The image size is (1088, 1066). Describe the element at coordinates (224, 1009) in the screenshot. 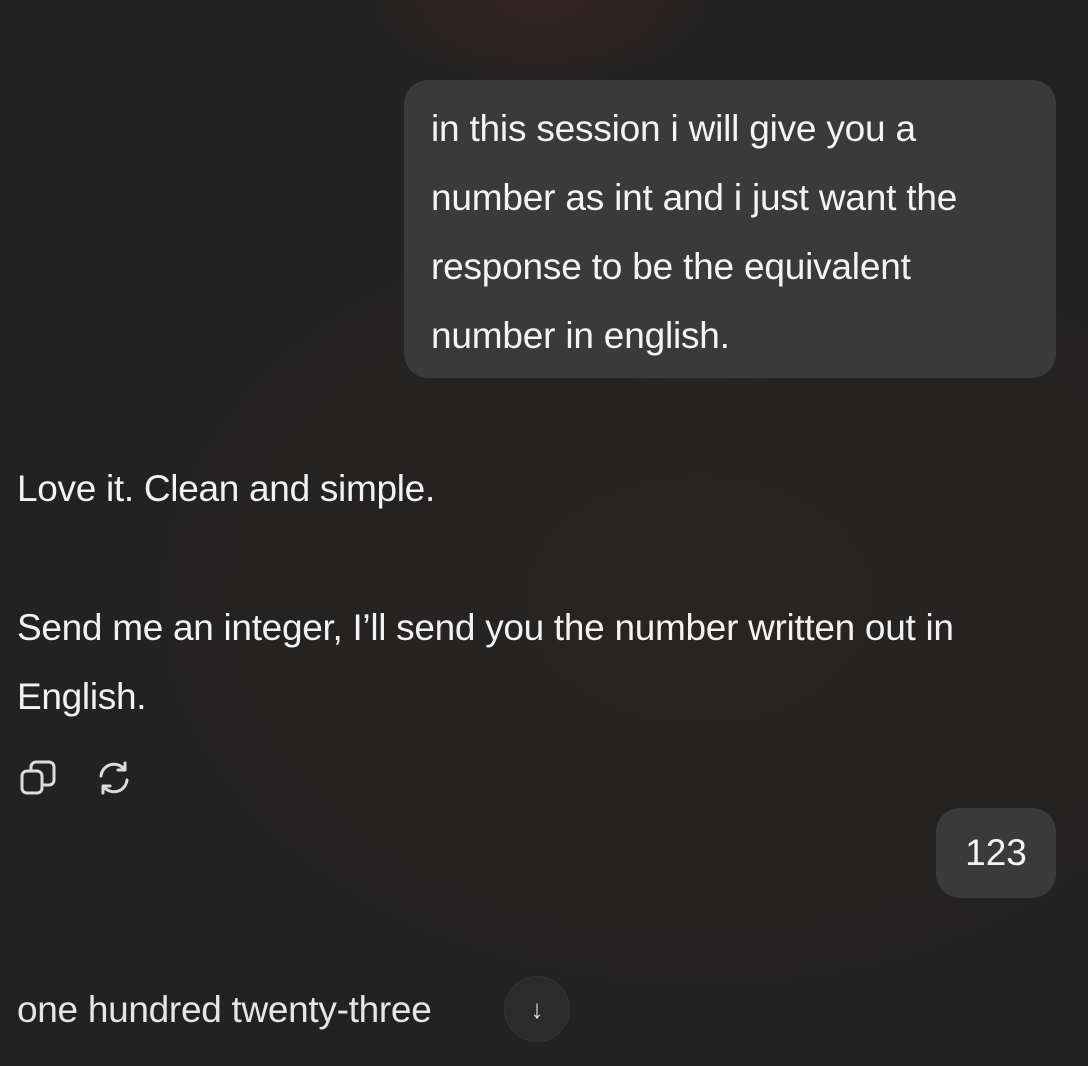

I see `assistant-message-text: one hundred twenty-three` at that location.